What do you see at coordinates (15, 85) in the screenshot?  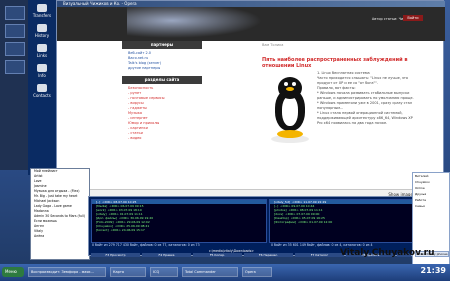 I see `left-dock` at bounding box center [15, 85].